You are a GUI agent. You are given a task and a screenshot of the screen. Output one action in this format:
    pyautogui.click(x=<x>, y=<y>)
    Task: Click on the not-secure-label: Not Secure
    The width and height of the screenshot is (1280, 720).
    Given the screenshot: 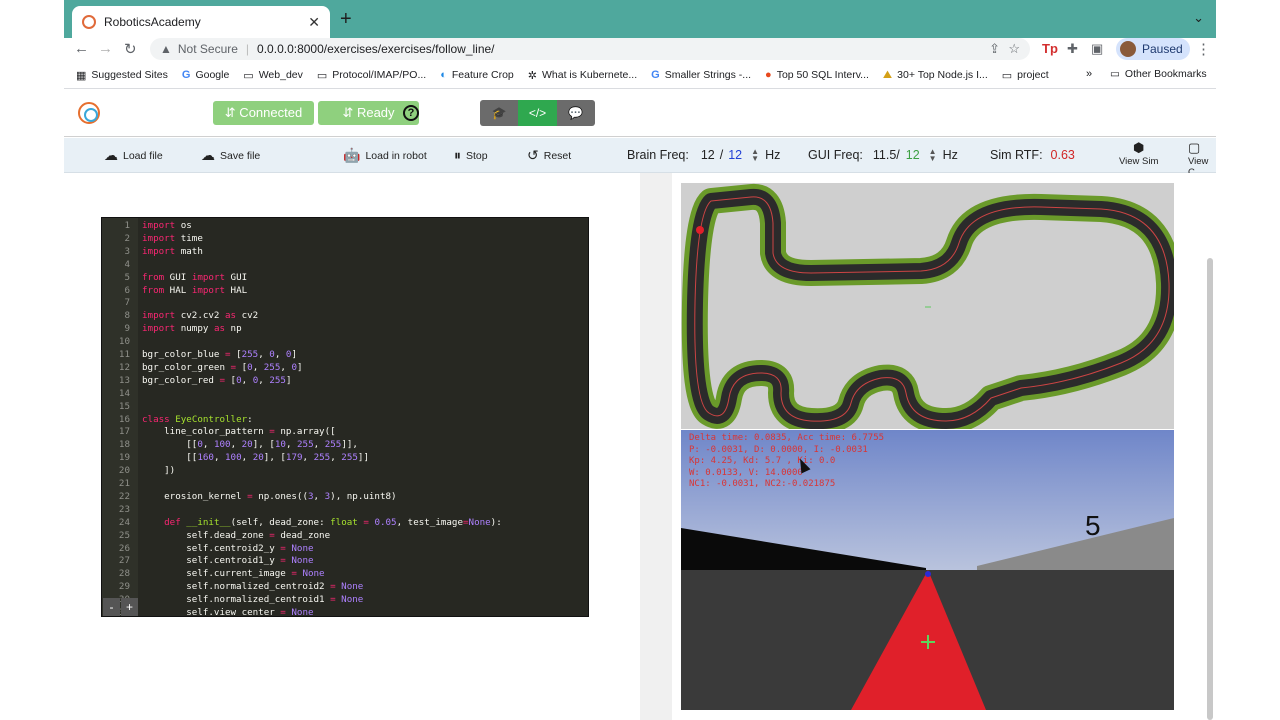 What is the action you would take?
    pyautogui.click(x=208, y=49)
    